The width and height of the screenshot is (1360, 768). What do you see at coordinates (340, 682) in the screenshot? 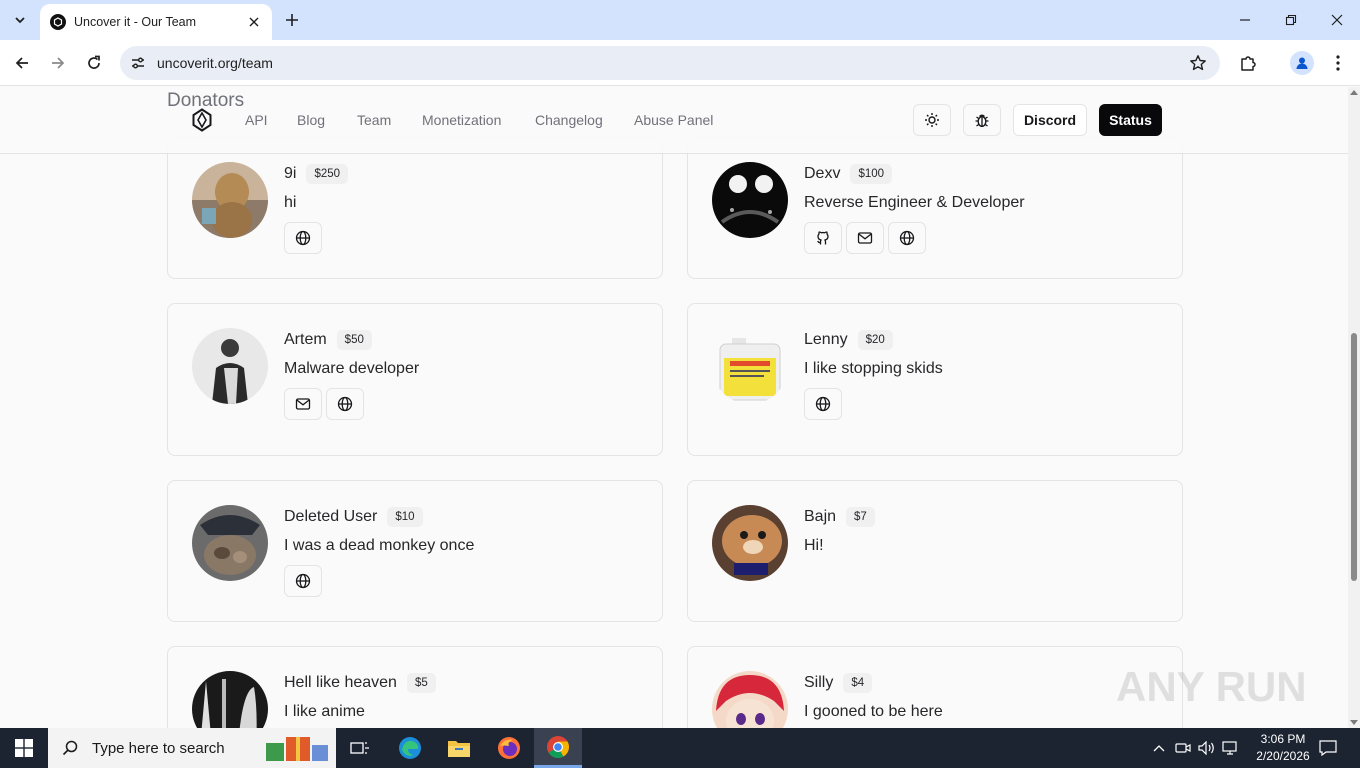
I see `donator-name: Hell like heaven` at bounding box center [340, 682].